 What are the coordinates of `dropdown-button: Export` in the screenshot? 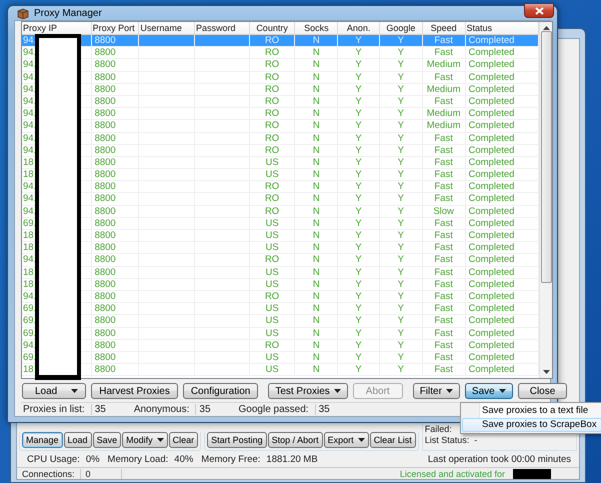 It's located at (346, 440).